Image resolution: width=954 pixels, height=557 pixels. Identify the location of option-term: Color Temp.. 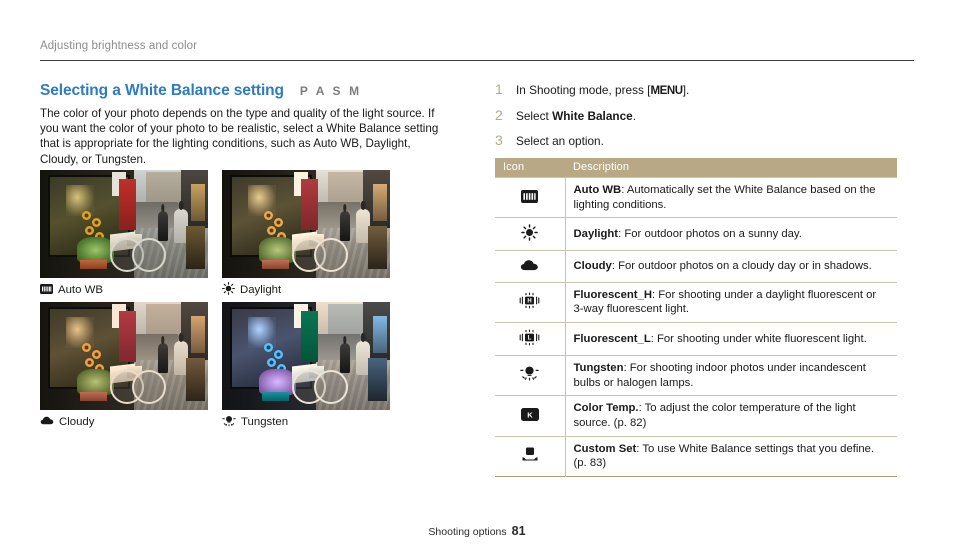
(606, 408).